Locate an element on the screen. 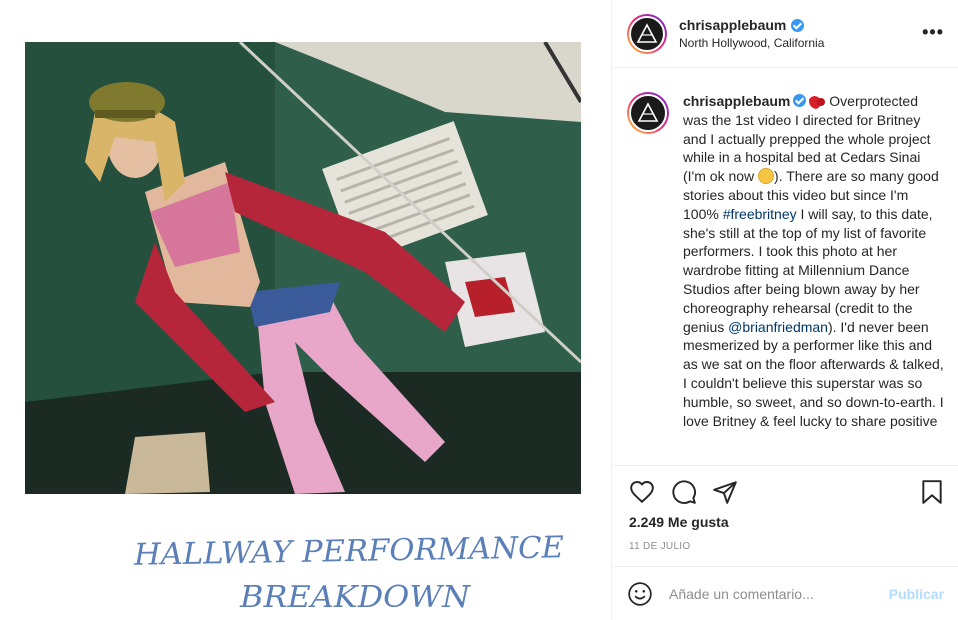  handwritten-caption: HALLWAY PERFORMANCE BREAKDOWN is located at coordinates (355, 560).